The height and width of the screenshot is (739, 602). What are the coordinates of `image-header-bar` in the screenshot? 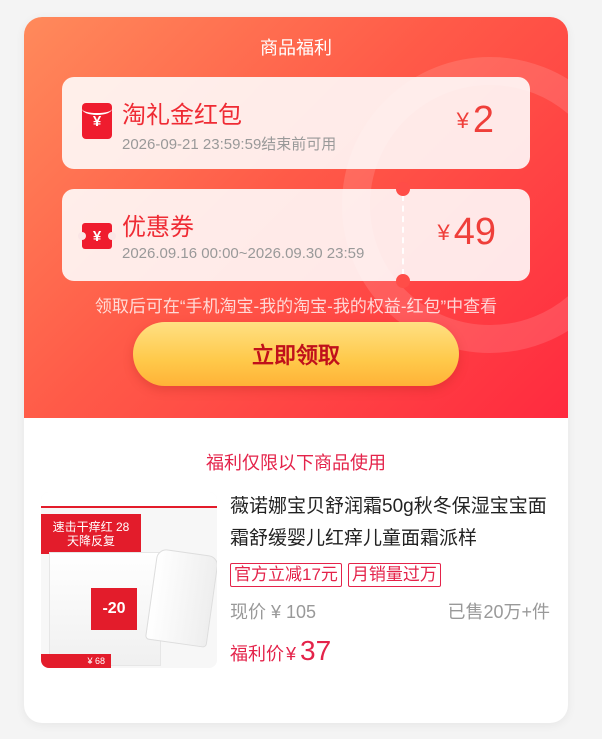 It's located at (129, 500).